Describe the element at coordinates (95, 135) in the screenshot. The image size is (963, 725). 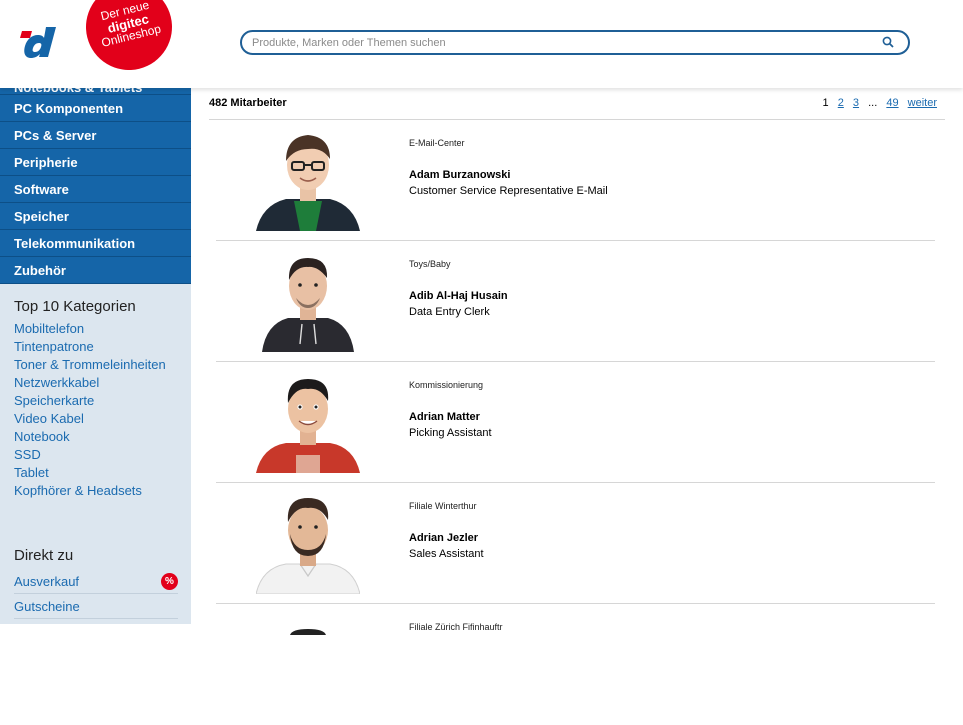
I see `sidebar-category: PCs & Server` at that location.